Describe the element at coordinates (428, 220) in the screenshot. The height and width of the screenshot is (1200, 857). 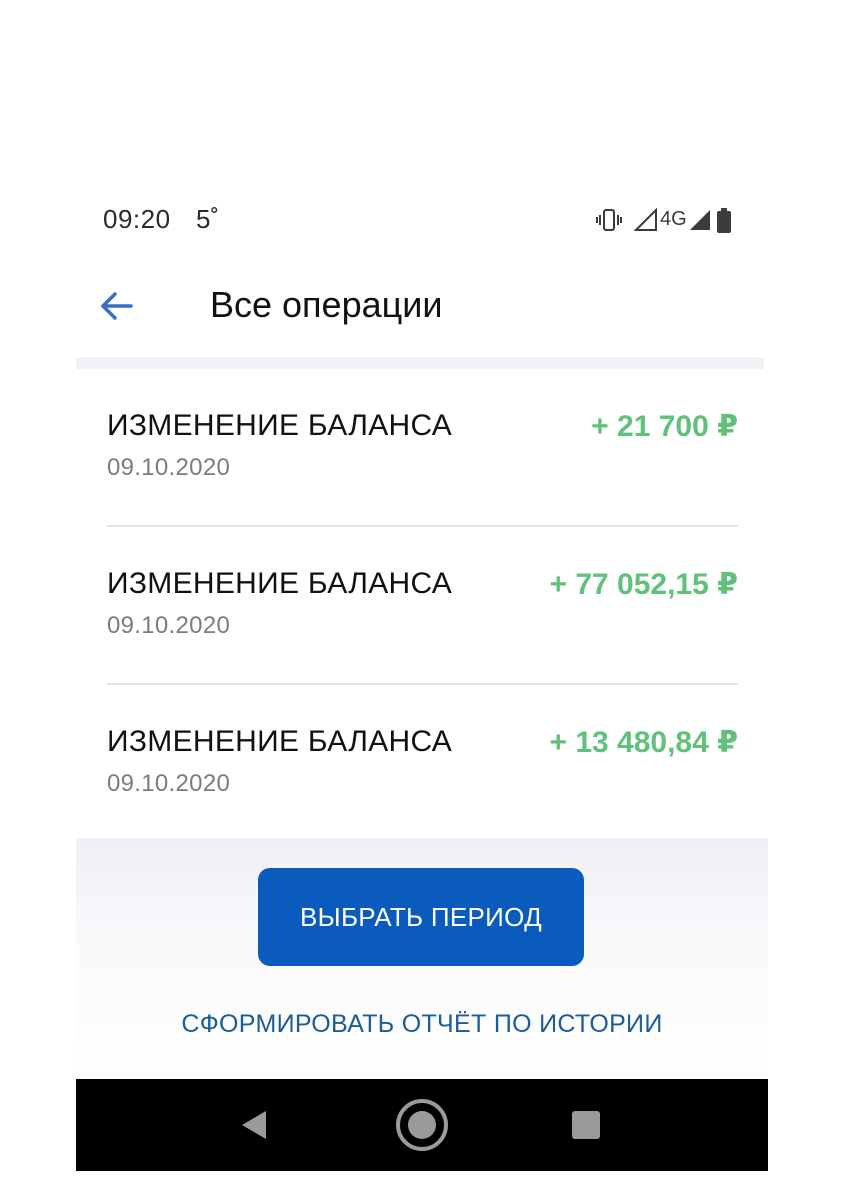
I see `status-bar: 09:20 5˚ 4G` at that location.